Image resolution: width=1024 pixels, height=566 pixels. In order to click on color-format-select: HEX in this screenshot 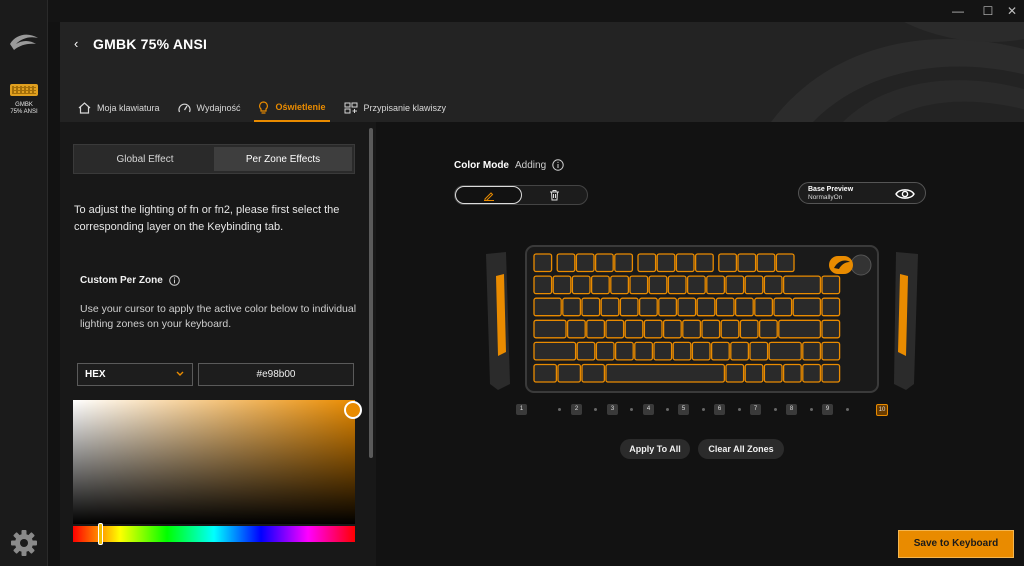, I will do `click(135, 374)`.